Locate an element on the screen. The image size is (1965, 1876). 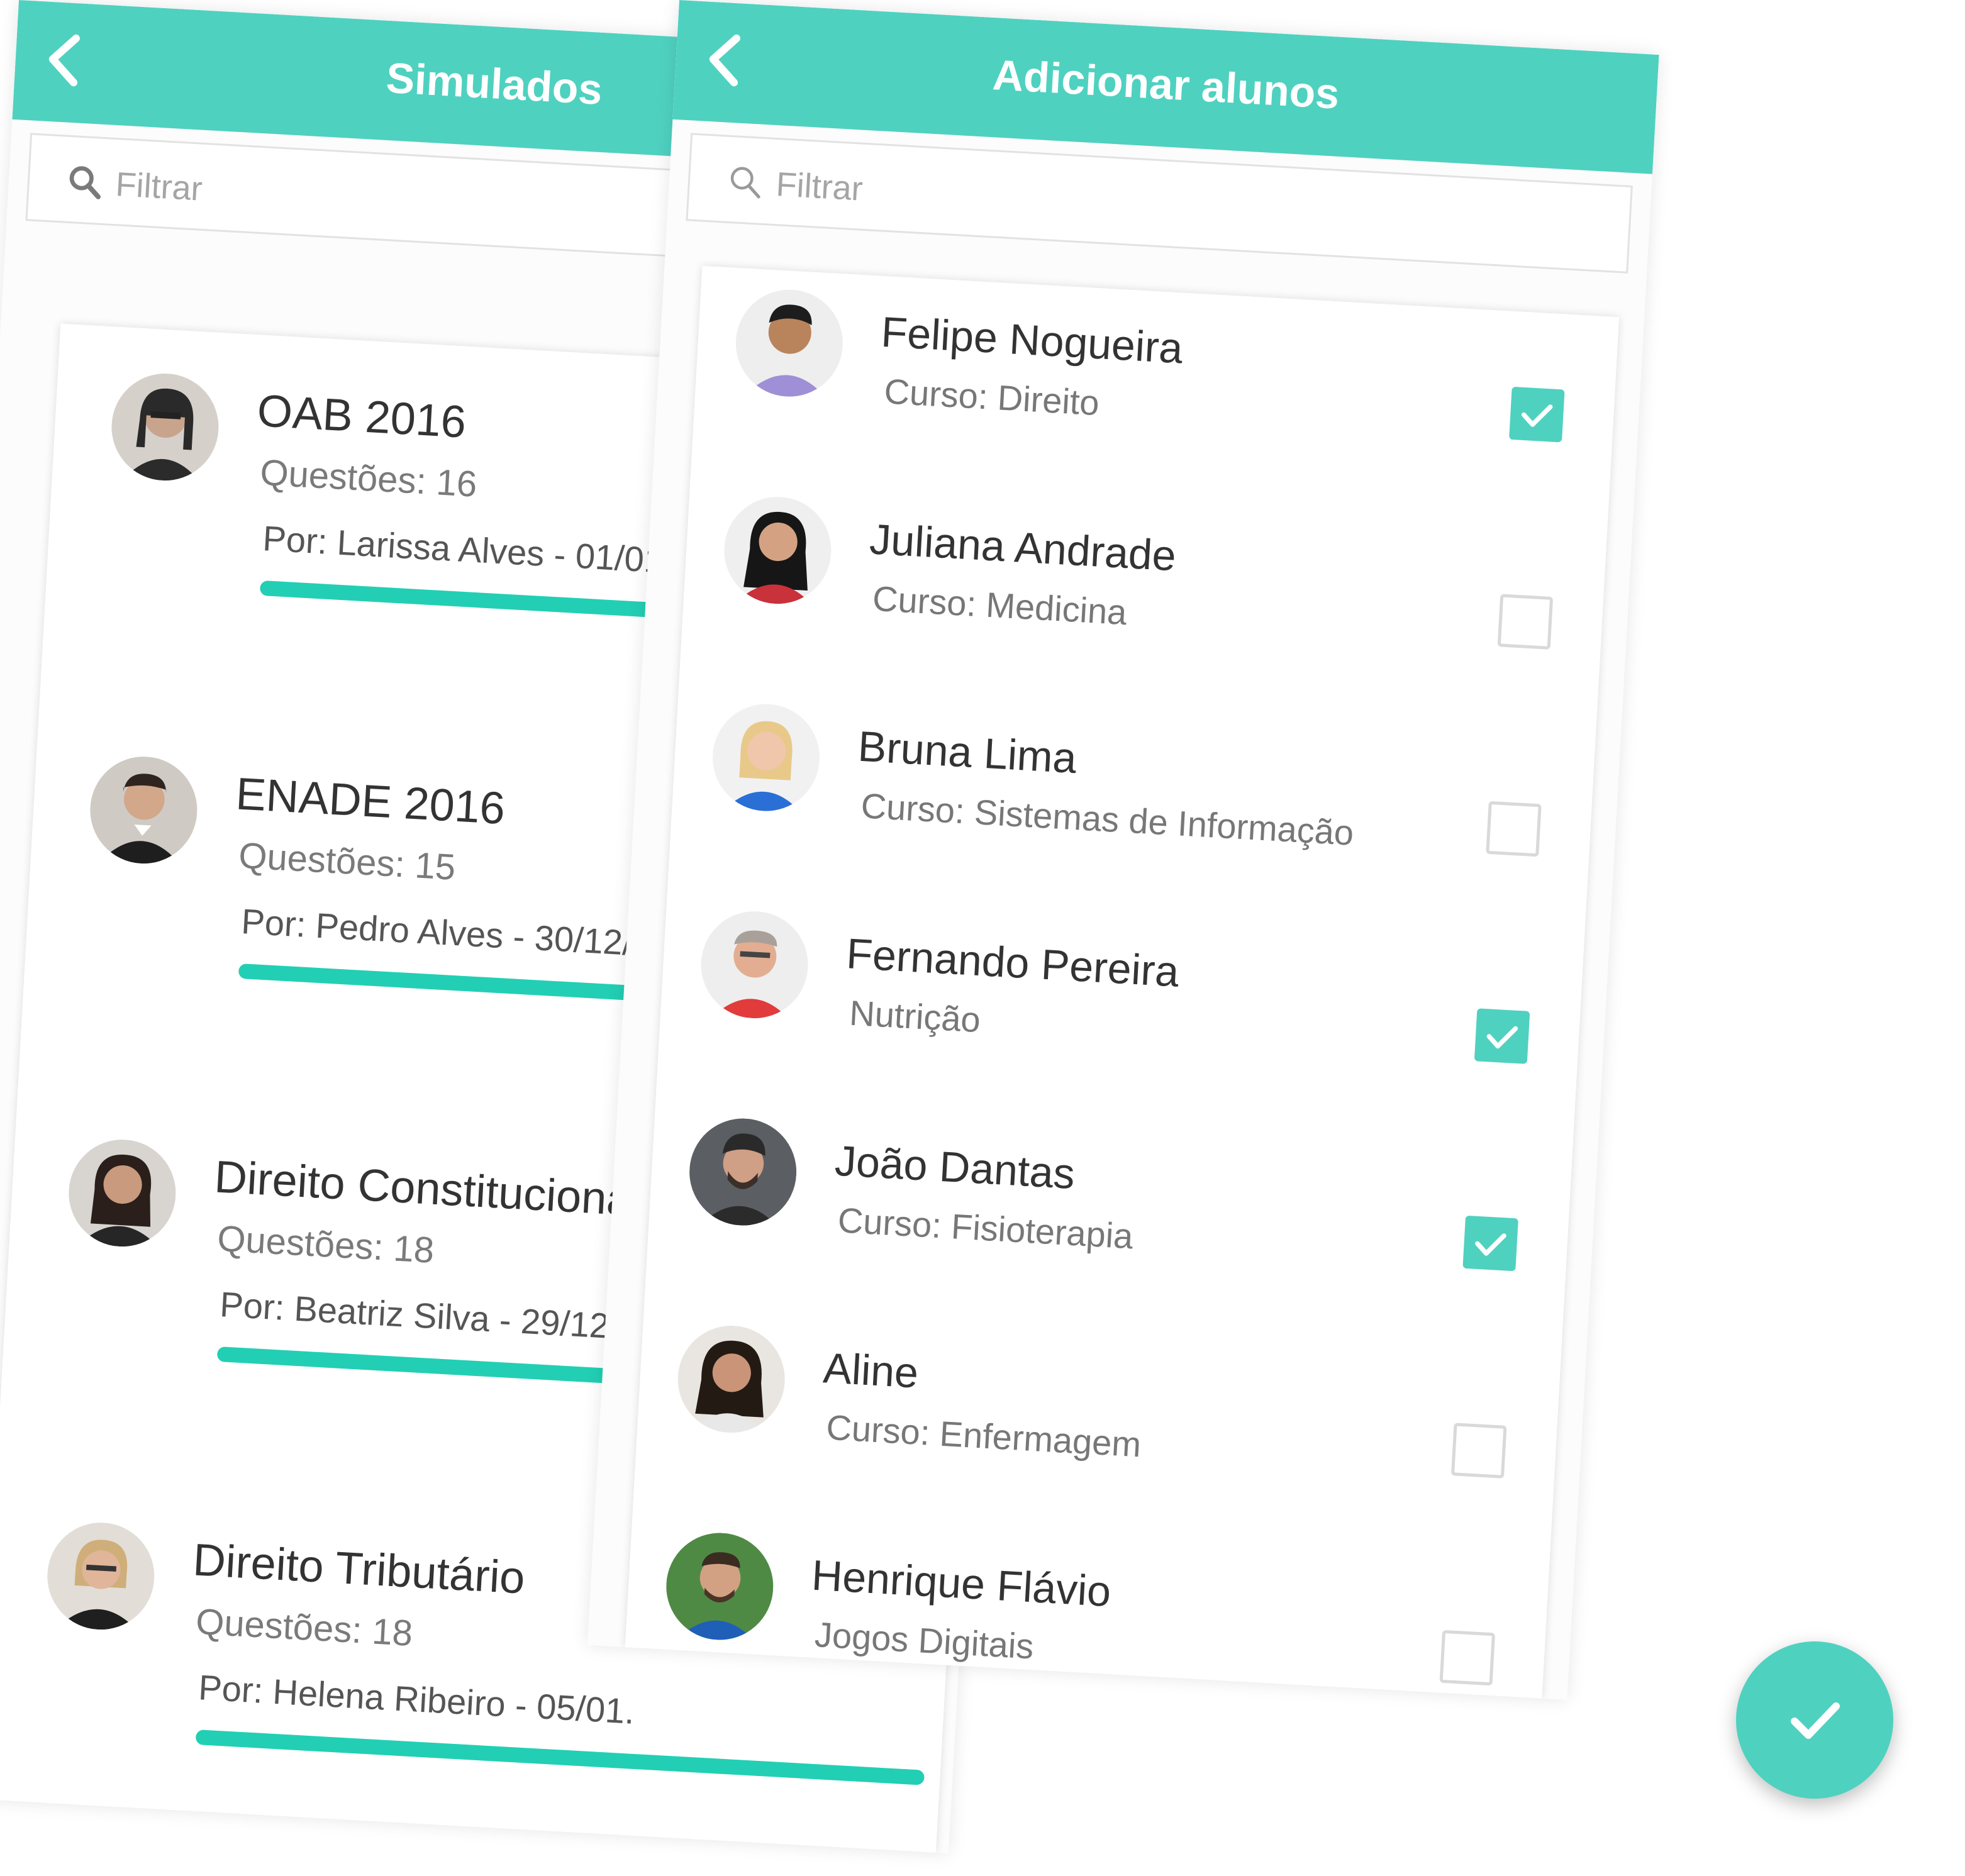
chevron-left-icon is located at coordinates (64, 61).